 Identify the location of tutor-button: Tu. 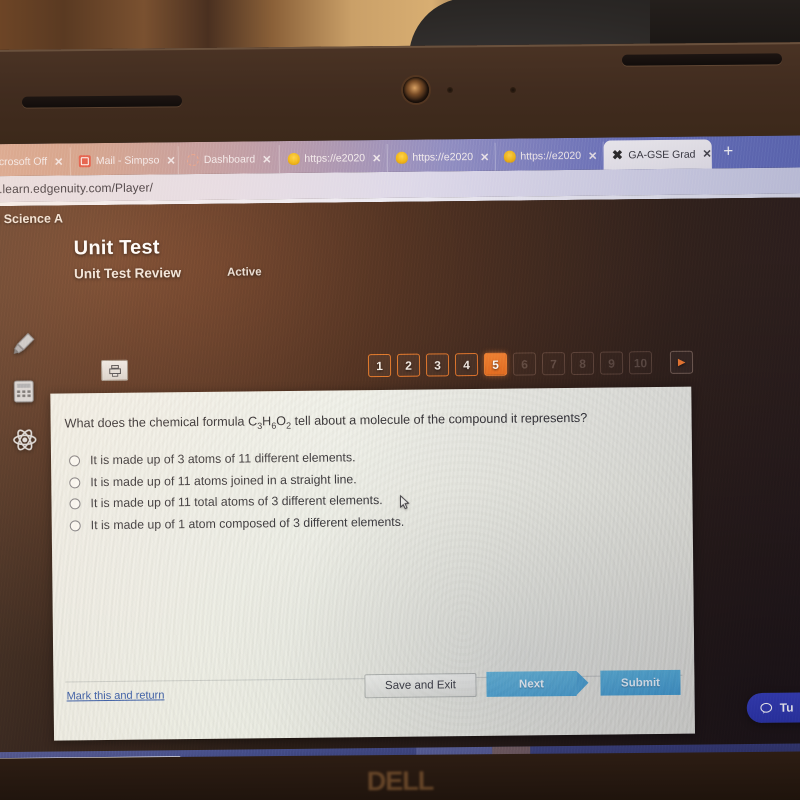
(773, 708).